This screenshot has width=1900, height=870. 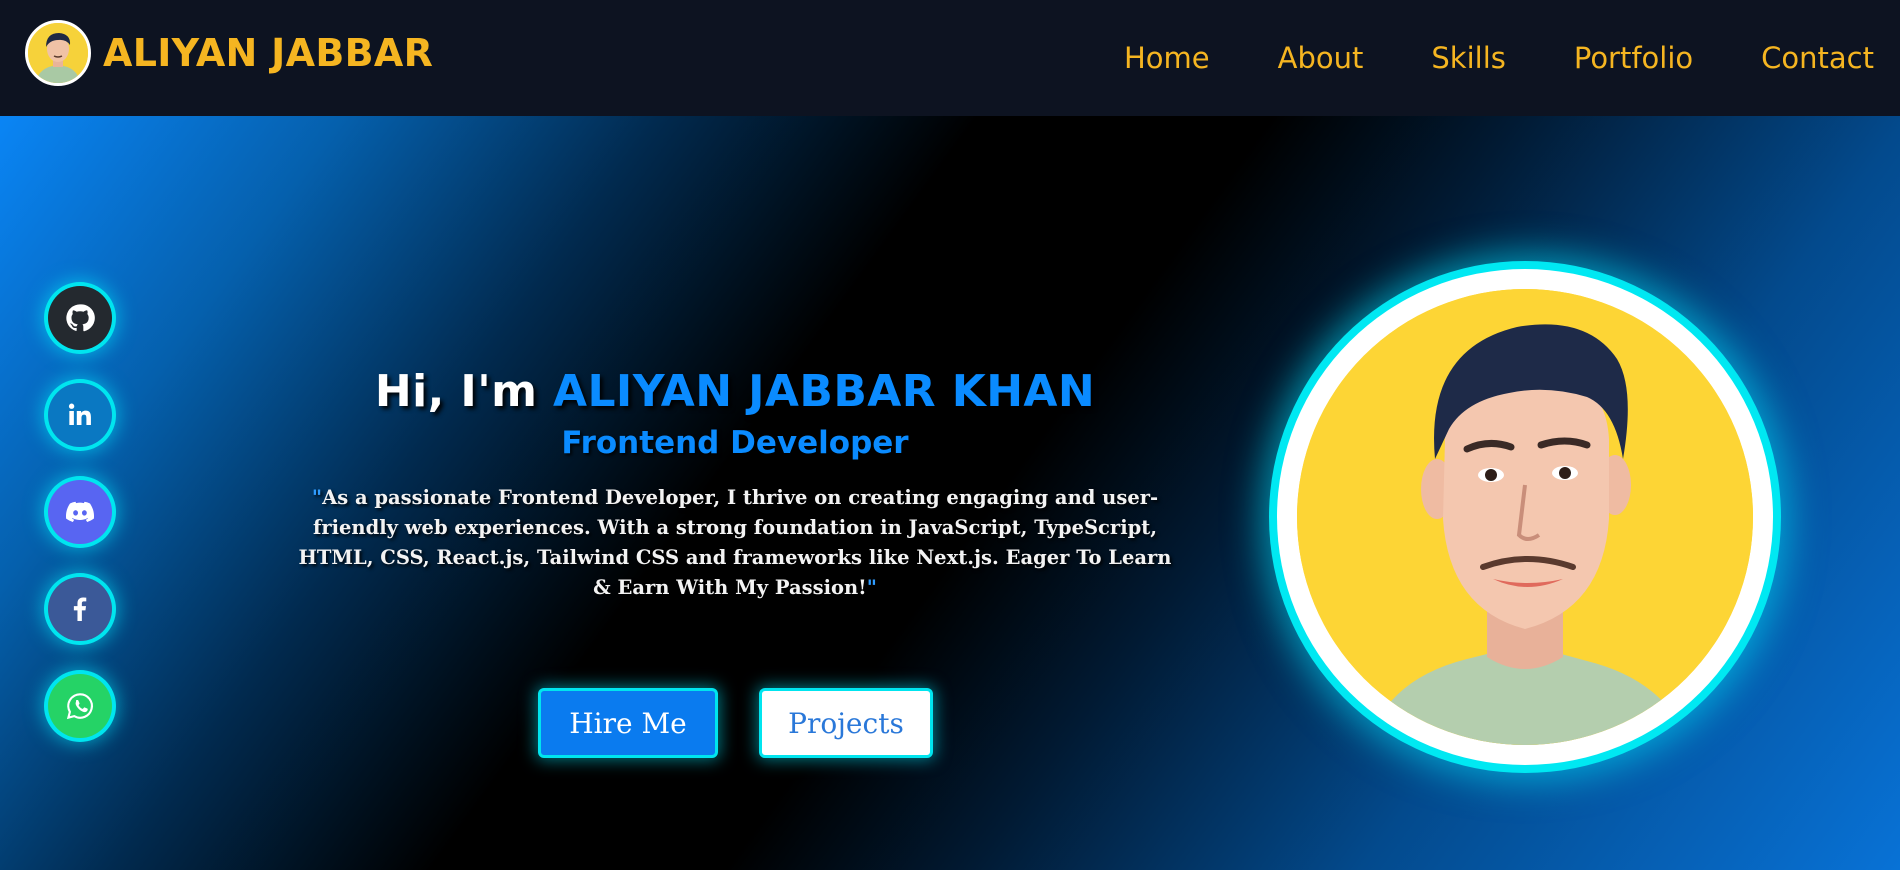 I want to click on github-link, so click(x=80, y=318).